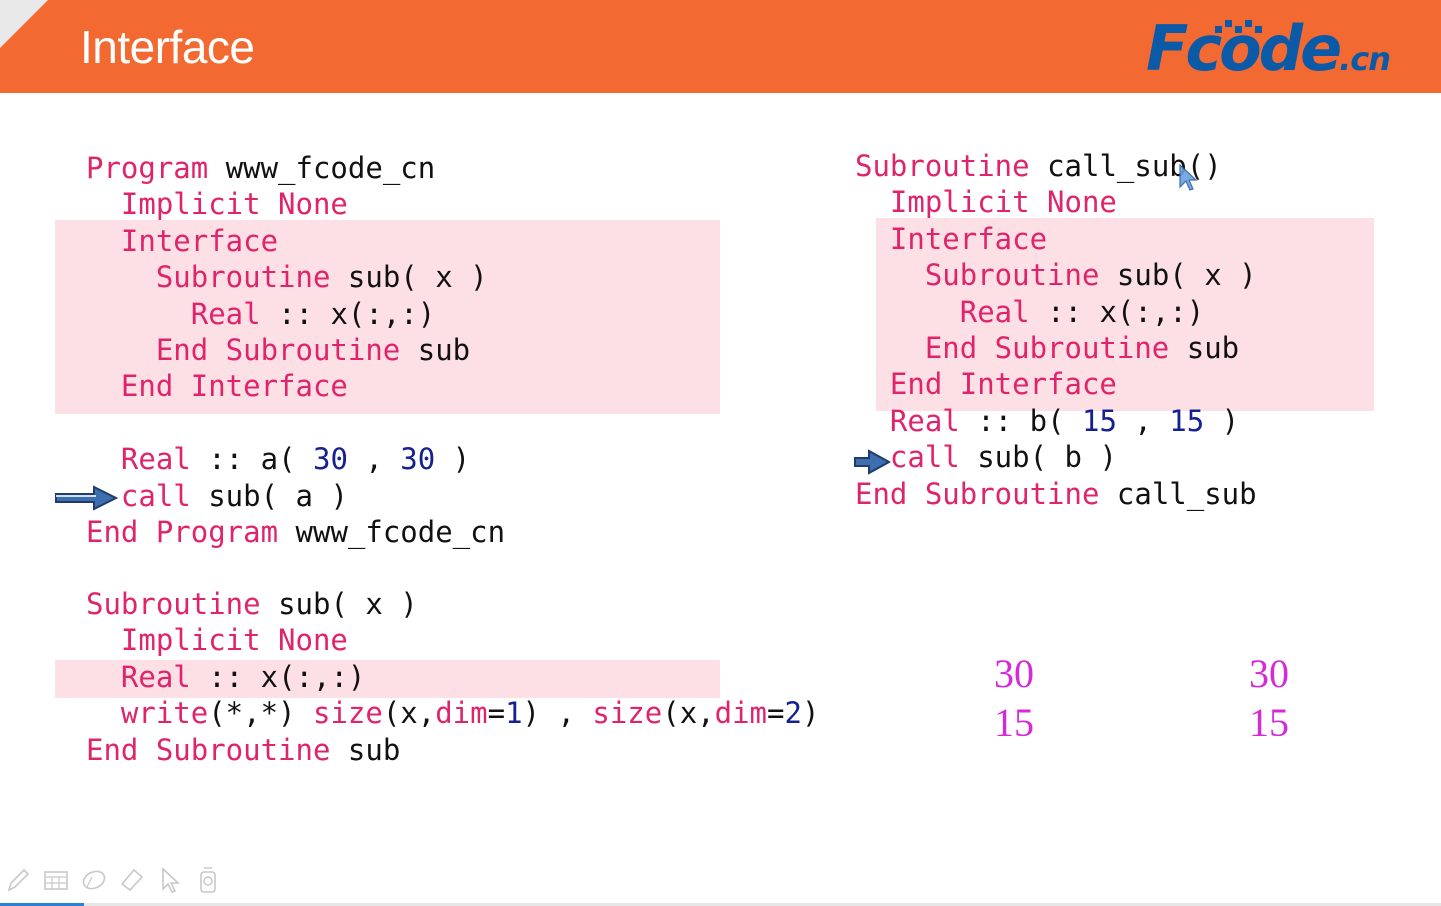 The height and width of the screenshot is (906, 1441). Describe the element at coordinates (147, 713) in the screenshot. I see `code-keyword: write` at that location.